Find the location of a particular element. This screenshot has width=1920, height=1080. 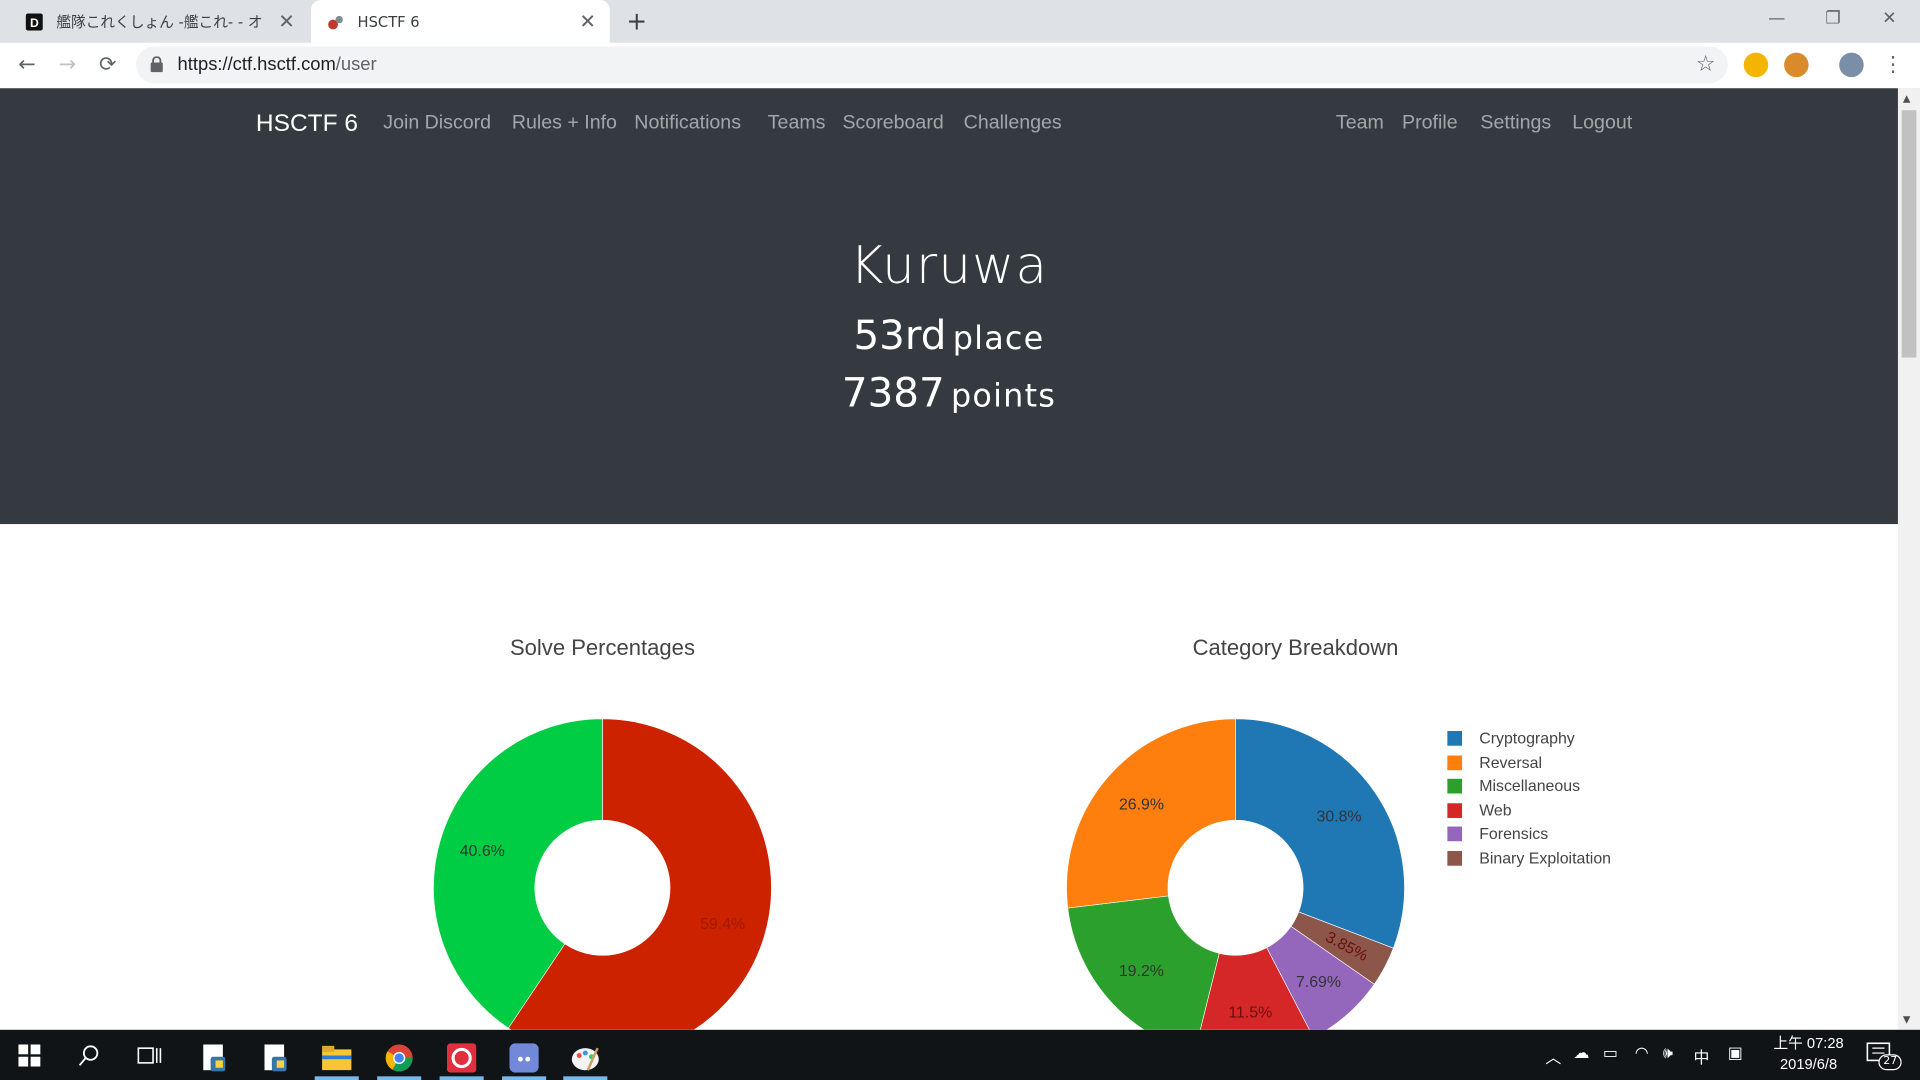

file-explorer-icon is located at coordinates (336, 1058).